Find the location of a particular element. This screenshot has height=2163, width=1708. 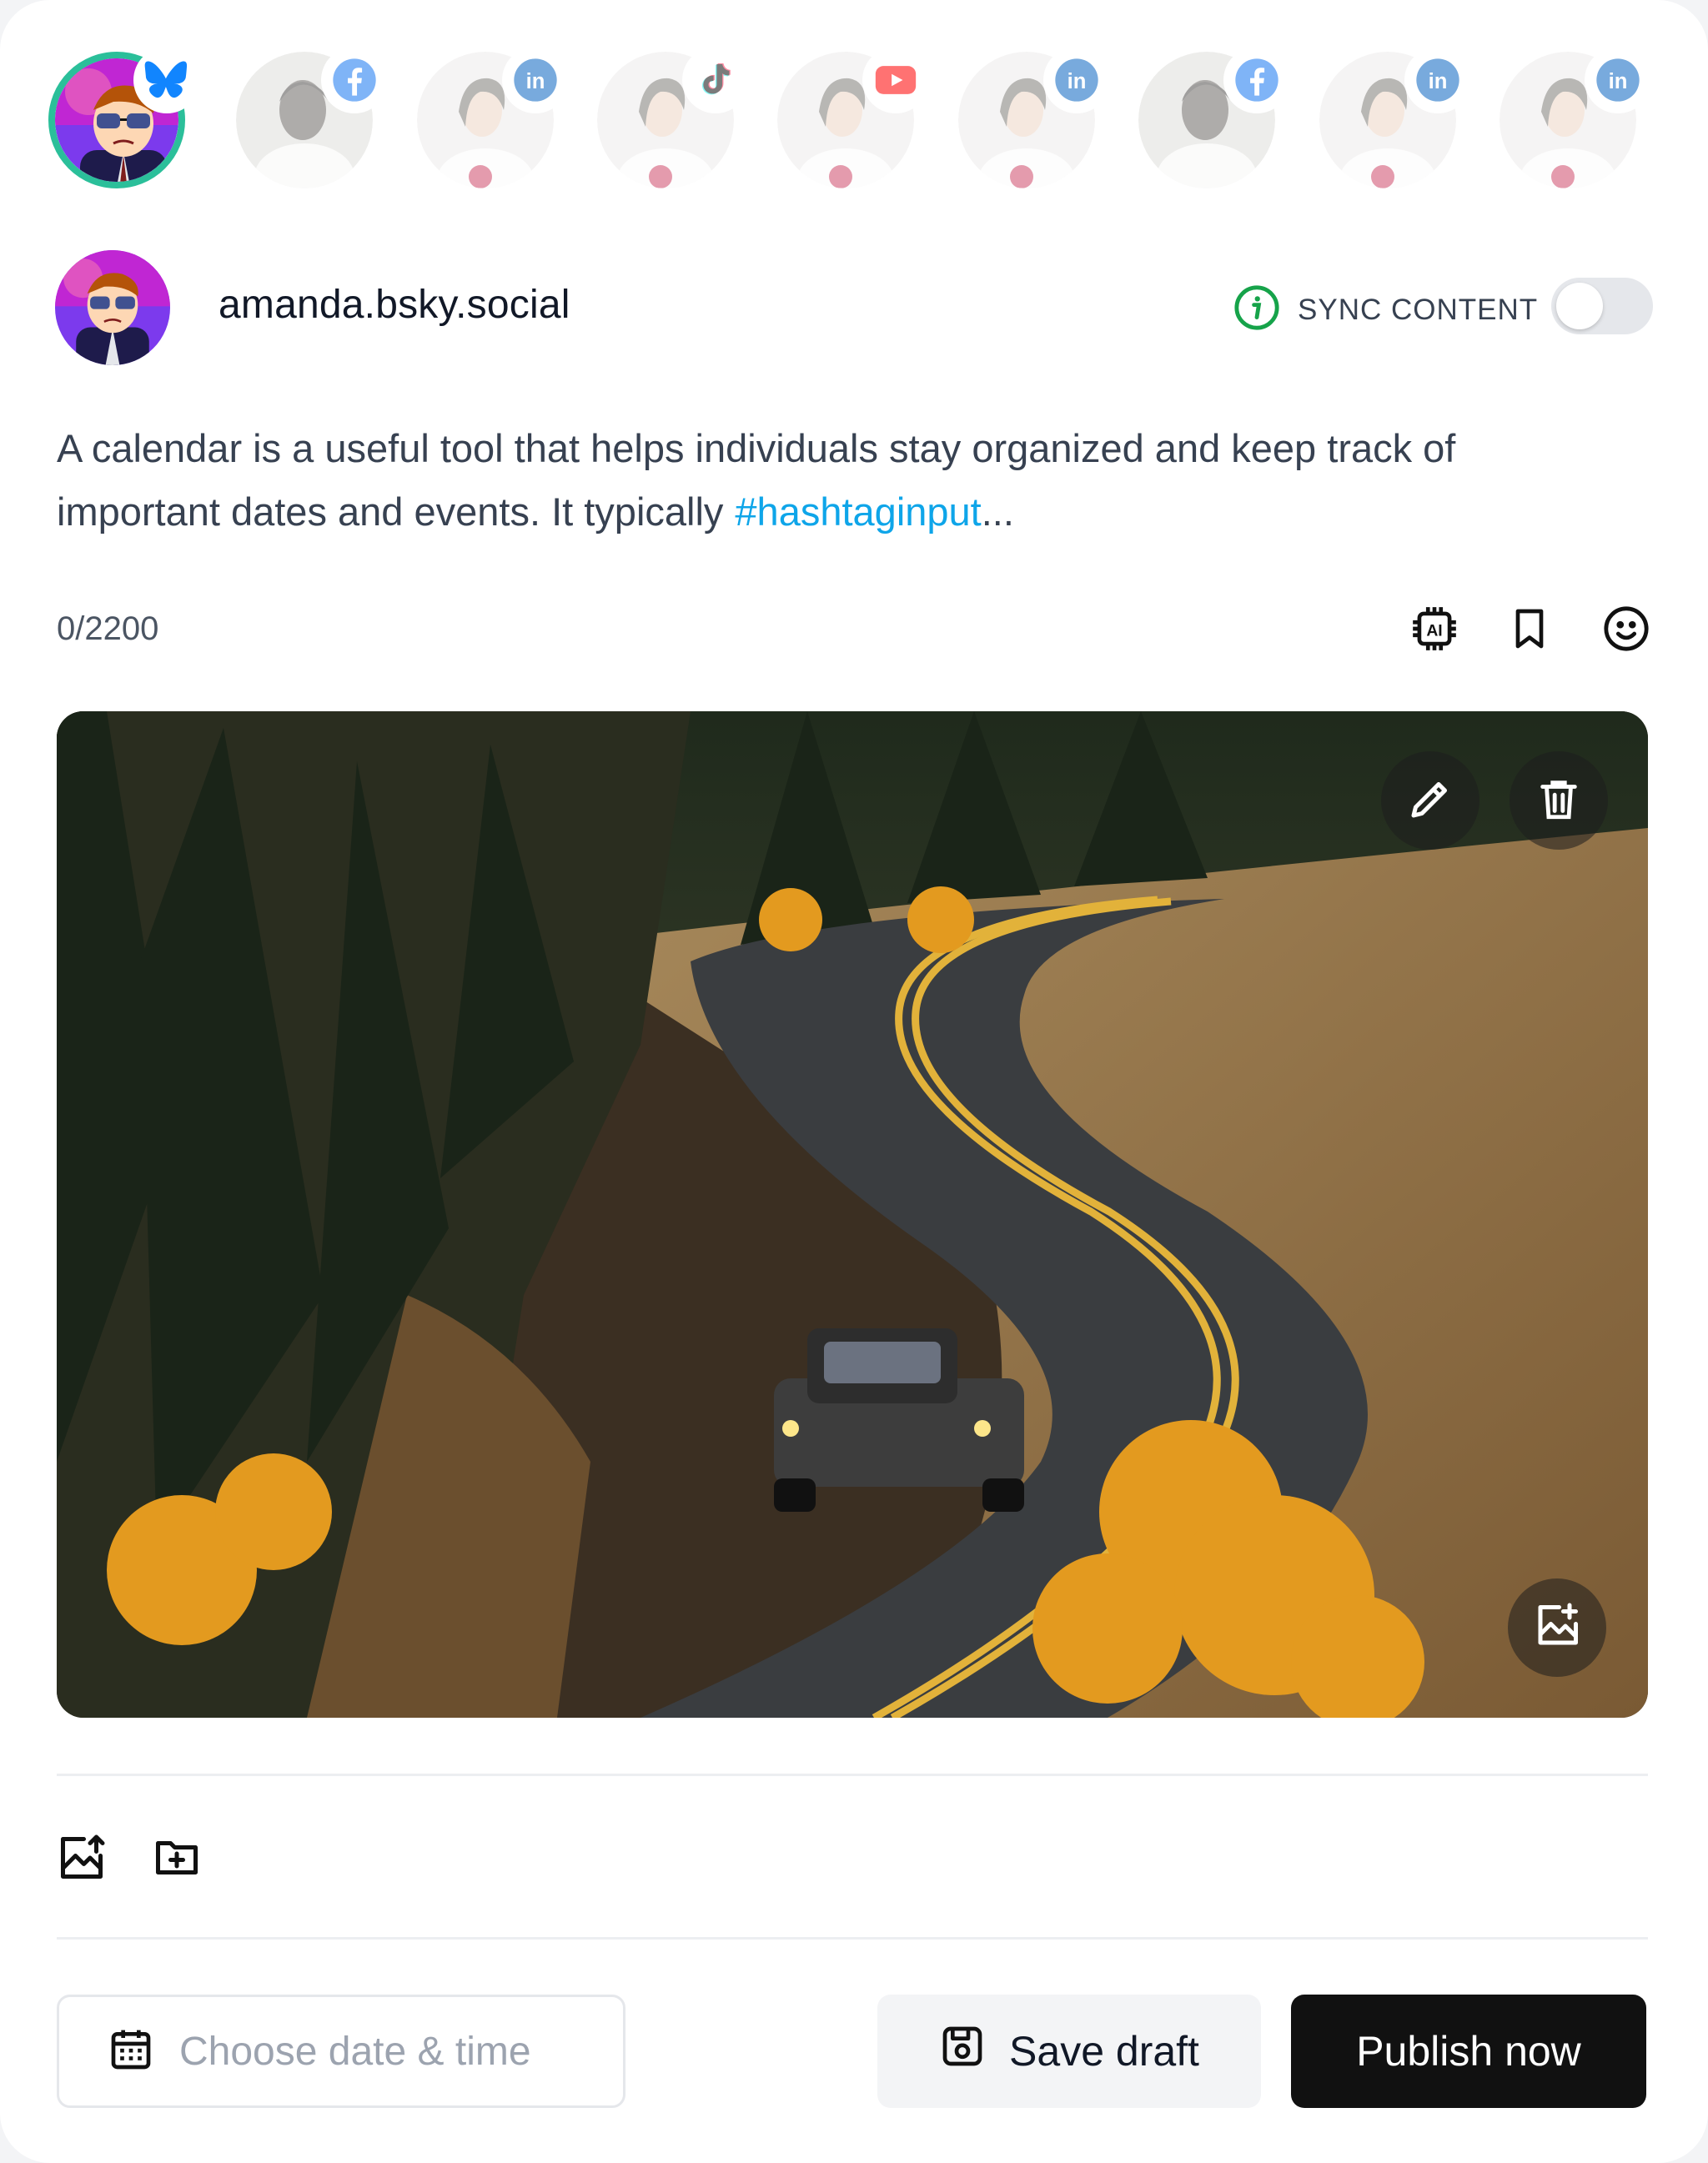

username: amanda.bsky.social is located at coordinates (394, 305).